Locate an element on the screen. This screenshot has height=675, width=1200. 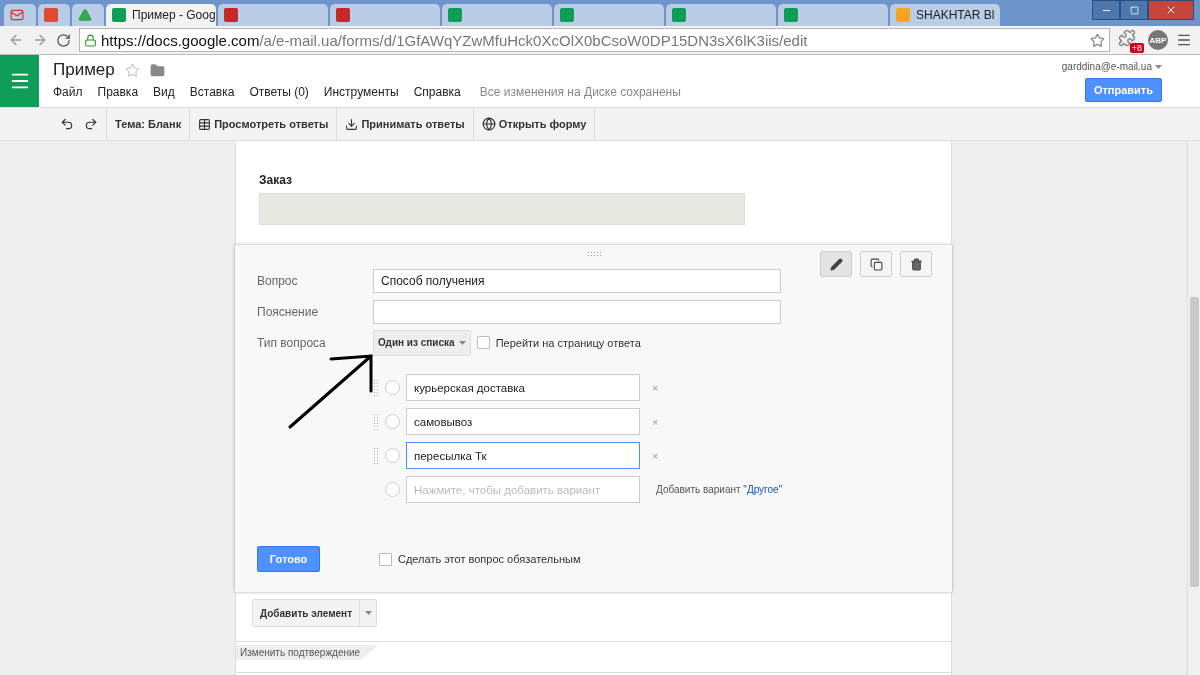
field-label: Вопрос is located at coordinates (278, 280).